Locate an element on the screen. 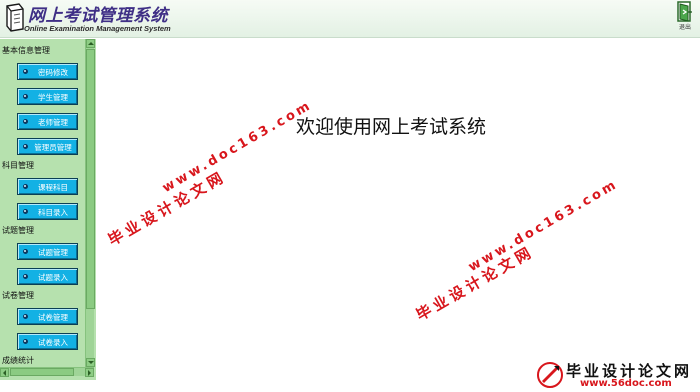 The width and height of the screenshot is (700, 392). logout-button: 退出 is located at coordinates (685, 18).